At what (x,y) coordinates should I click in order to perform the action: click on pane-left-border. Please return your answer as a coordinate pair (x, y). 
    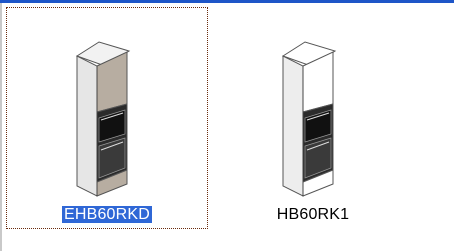
    Looking at the image, I should click on (1, 127).